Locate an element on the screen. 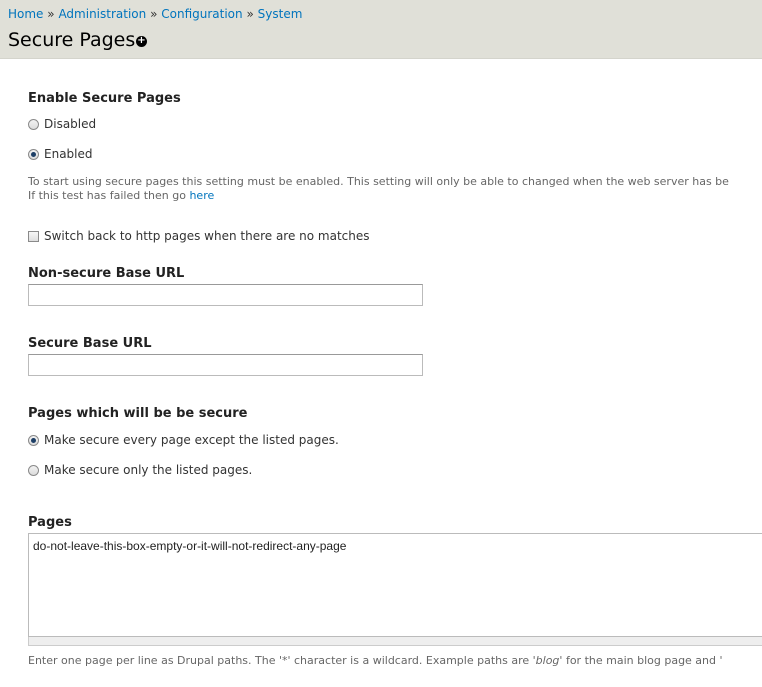 Image resolution: width=762 pixels, height=687 pixels. breadcrumb-system: System is located at coordinates (280, 14).